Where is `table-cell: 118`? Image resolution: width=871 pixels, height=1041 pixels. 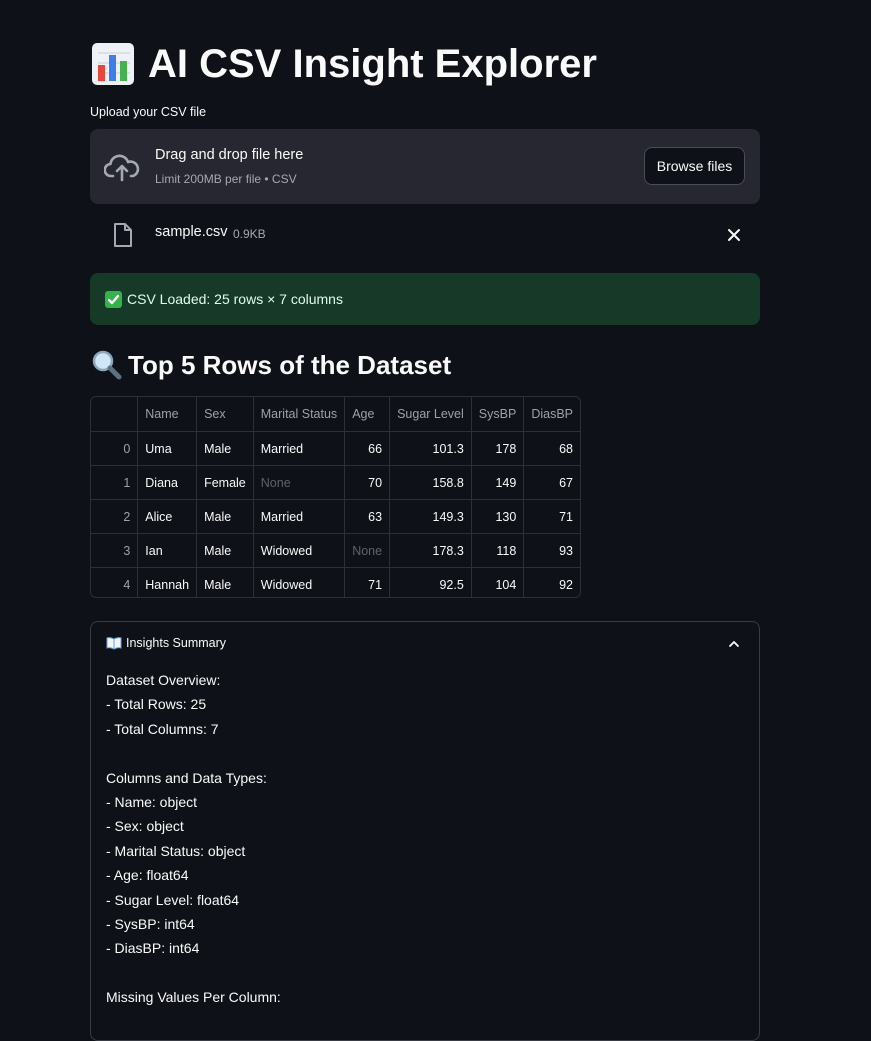 table-cell: 118 is located at coordinates (498, 550).